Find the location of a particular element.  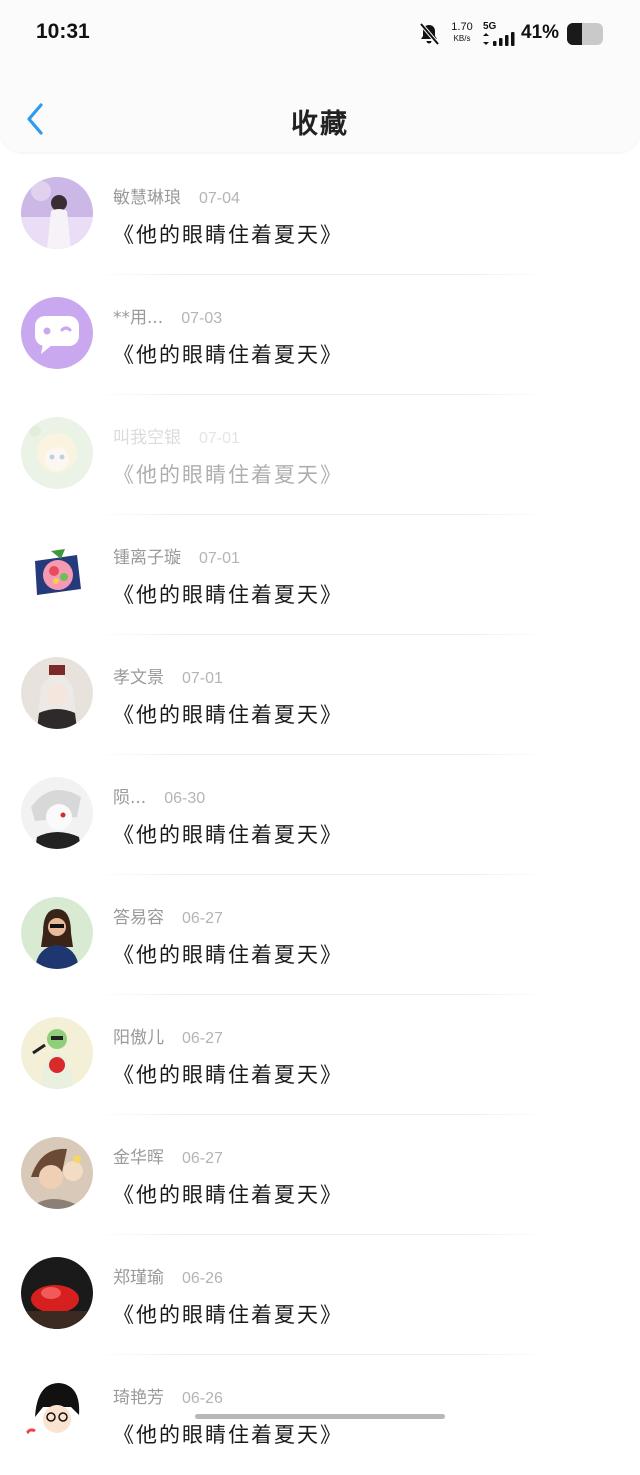

top-bar: 10:31 1.70 KB/s 5G 41% 收藏 is located at coordinates (320, 76).